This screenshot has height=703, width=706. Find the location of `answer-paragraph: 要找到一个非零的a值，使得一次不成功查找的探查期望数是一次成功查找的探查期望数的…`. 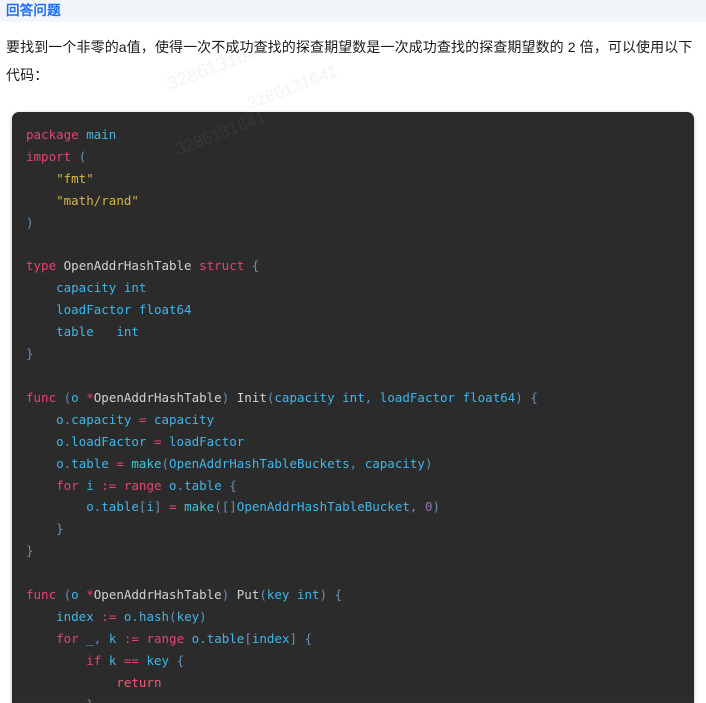

answer-paragraph: 要找到一个非零的a值，使得一次不成功查找的探查期望数是一次成功查找的探查期望数的… is located at coordinates (349, 61).